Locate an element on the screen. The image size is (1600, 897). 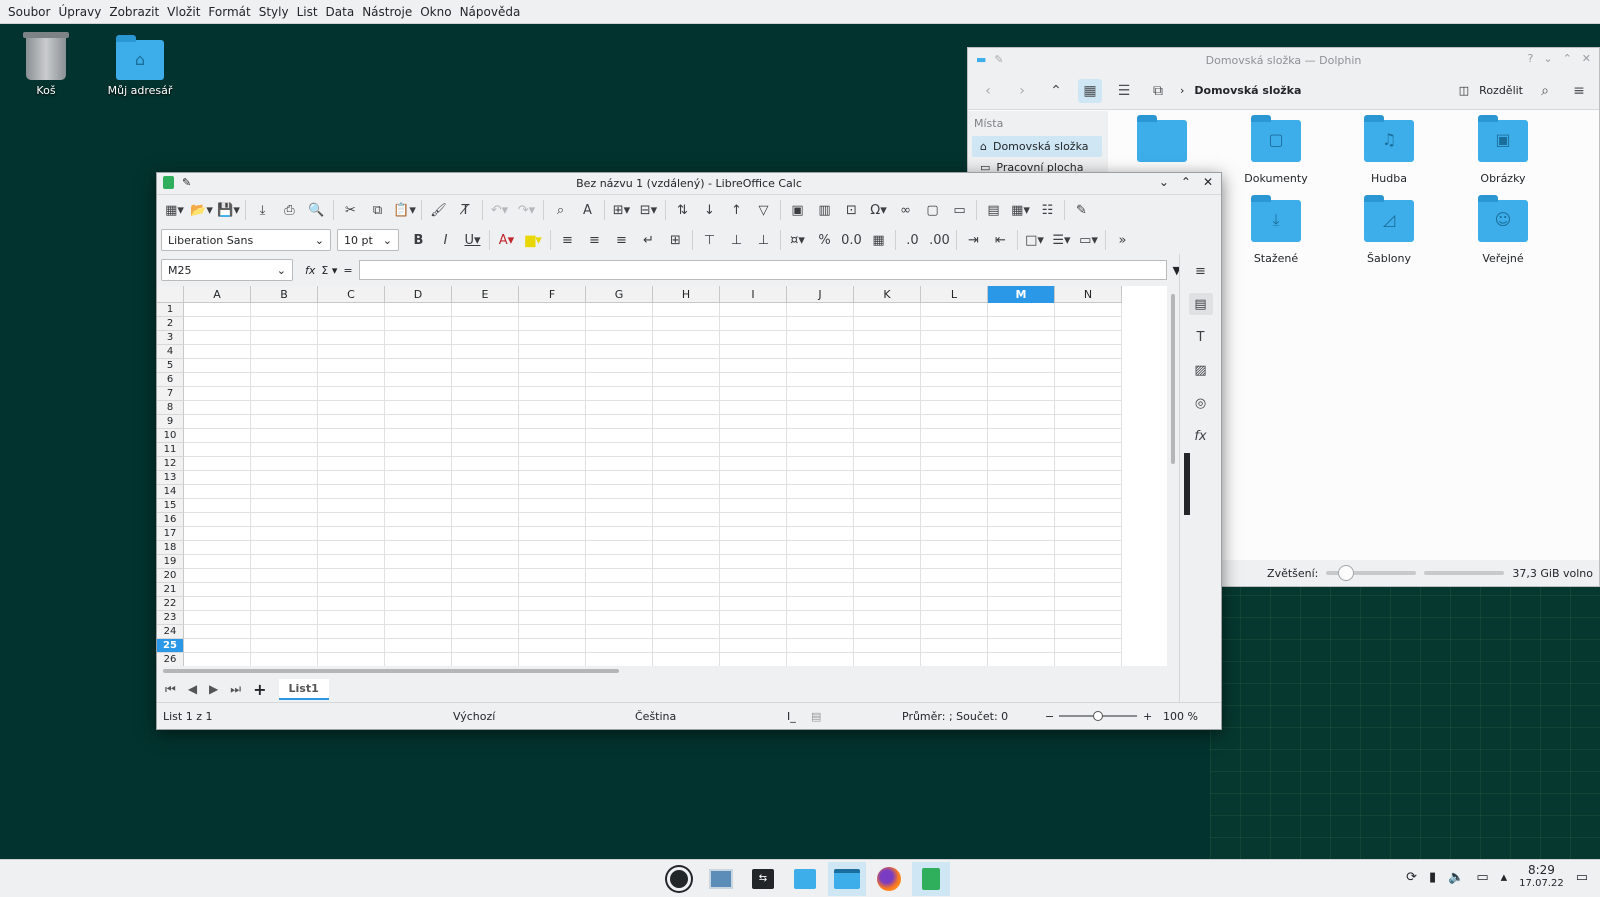
row-header: 5 is located at coordinates (170, 366).